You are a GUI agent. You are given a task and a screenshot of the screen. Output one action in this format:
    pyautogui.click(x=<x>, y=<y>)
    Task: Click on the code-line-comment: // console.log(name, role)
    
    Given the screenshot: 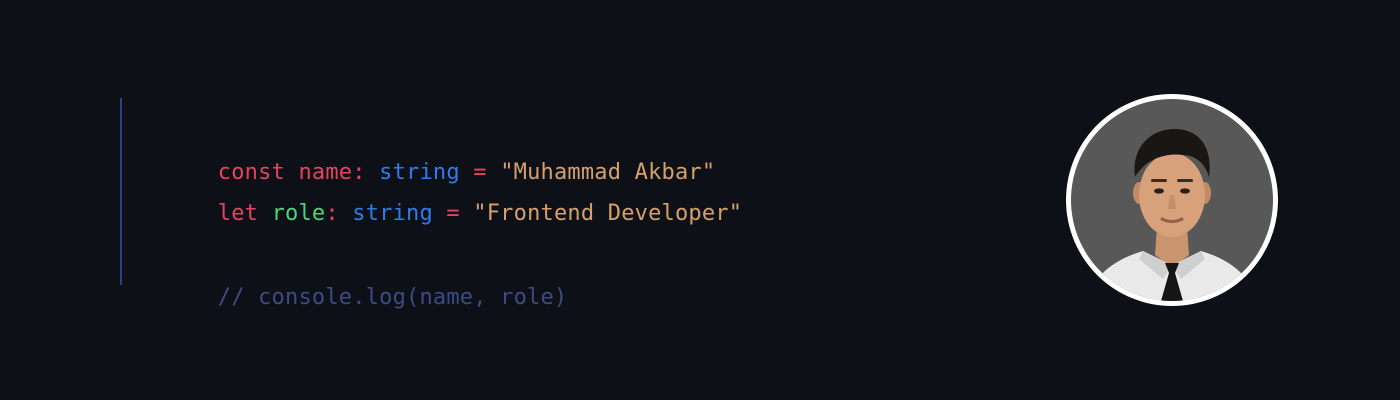 What is the action you would take?
    pyautogui.click(x=453, y=273)
    